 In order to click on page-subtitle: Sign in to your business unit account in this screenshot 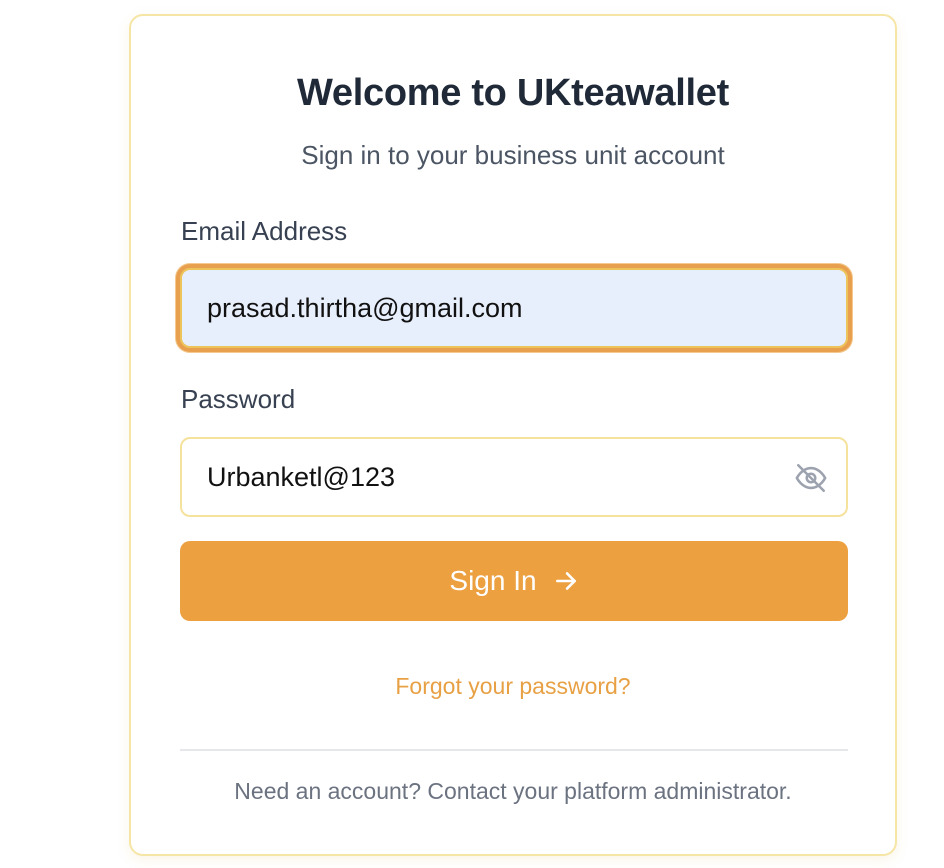, I will do `click(513, 155)`.